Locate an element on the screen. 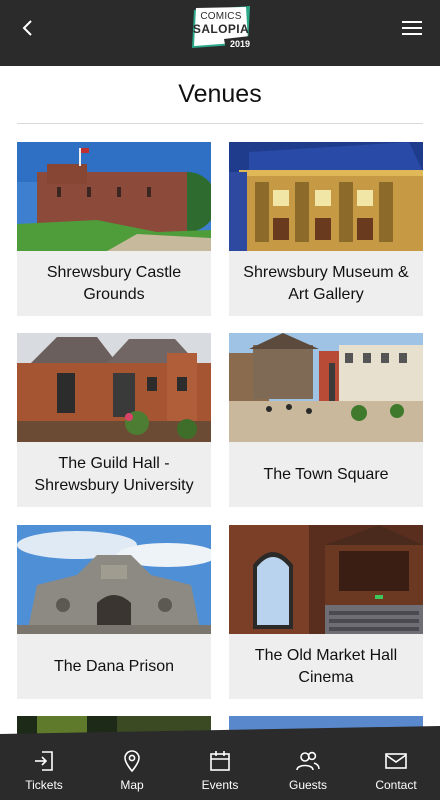 The width and height of the screenshot is (440, 800). back-button is located at coordinates (28, 28).